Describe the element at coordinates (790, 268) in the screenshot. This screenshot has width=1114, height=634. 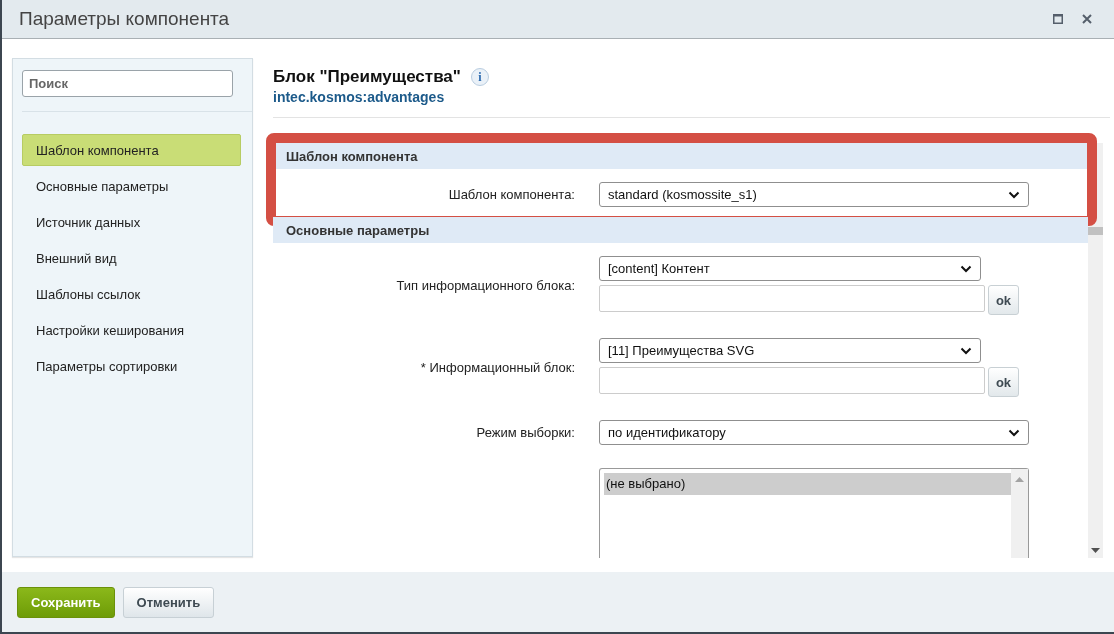
I see `dropdown: [content] Контент` at that location.